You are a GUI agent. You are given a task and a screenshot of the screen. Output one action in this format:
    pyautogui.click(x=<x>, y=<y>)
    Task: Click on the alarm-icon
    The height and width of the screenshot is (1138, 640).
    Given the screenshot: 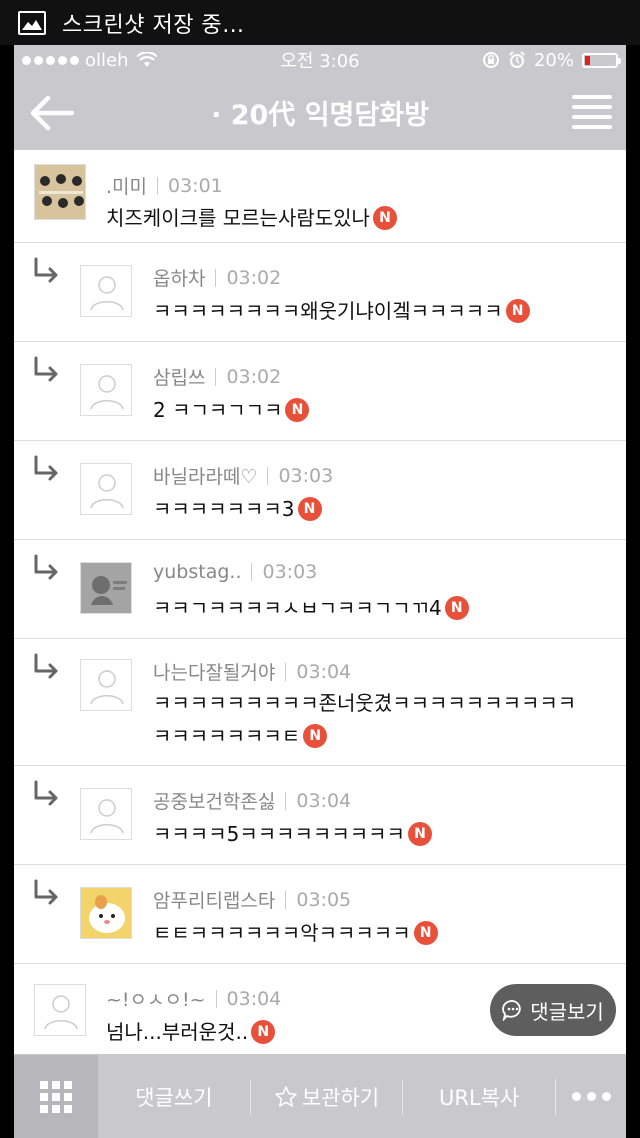 What is the action you would take?
    pyautogui.click(x=517, y=59)
    